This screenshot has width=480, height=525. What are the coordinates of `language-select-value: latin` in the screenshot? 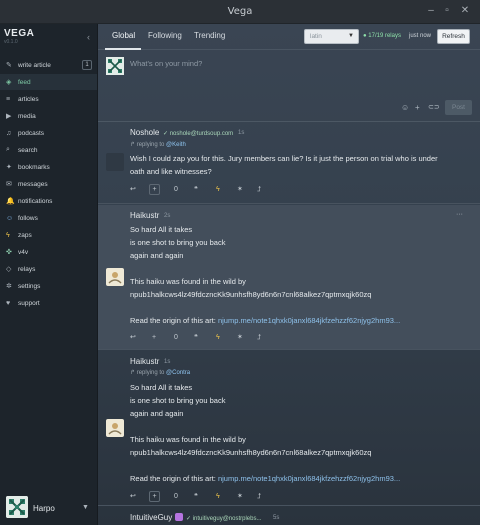 It's located at (316, 36).